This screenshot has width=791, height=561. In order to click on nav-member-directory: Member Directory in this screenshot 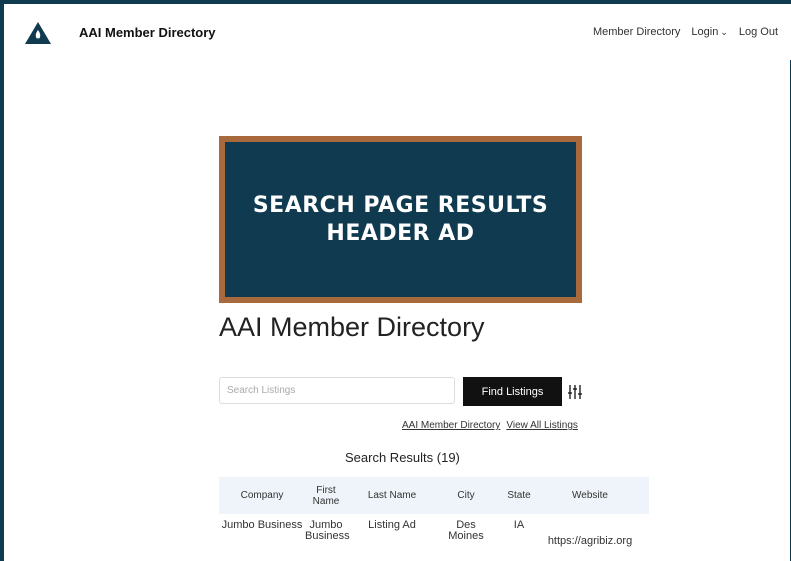, I will do `click(636, 32)`.